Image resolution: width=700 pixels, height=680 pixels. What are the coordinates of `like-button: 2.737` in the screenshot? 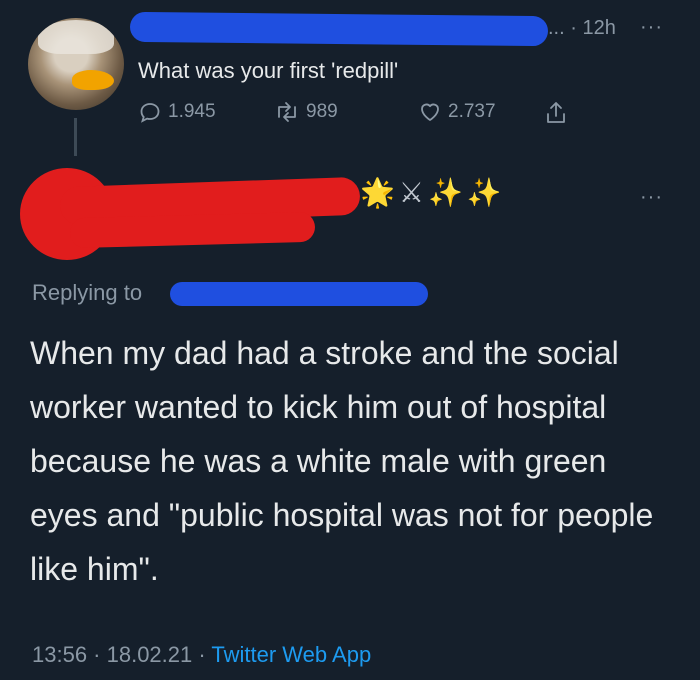 It's located at (457, 112).